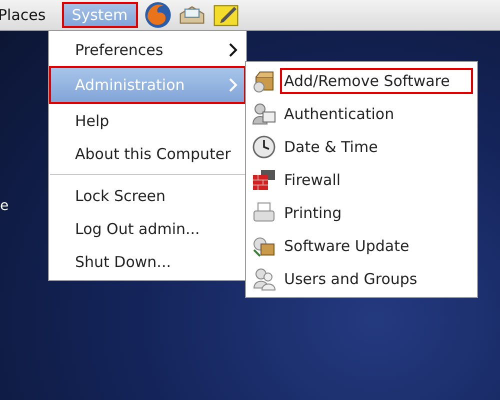 The image size is (500, 400). What do you see at coordinates (4, 206) in the screenshot?
I see `desktop-icon-label: e` at bounding box center [4, 206].